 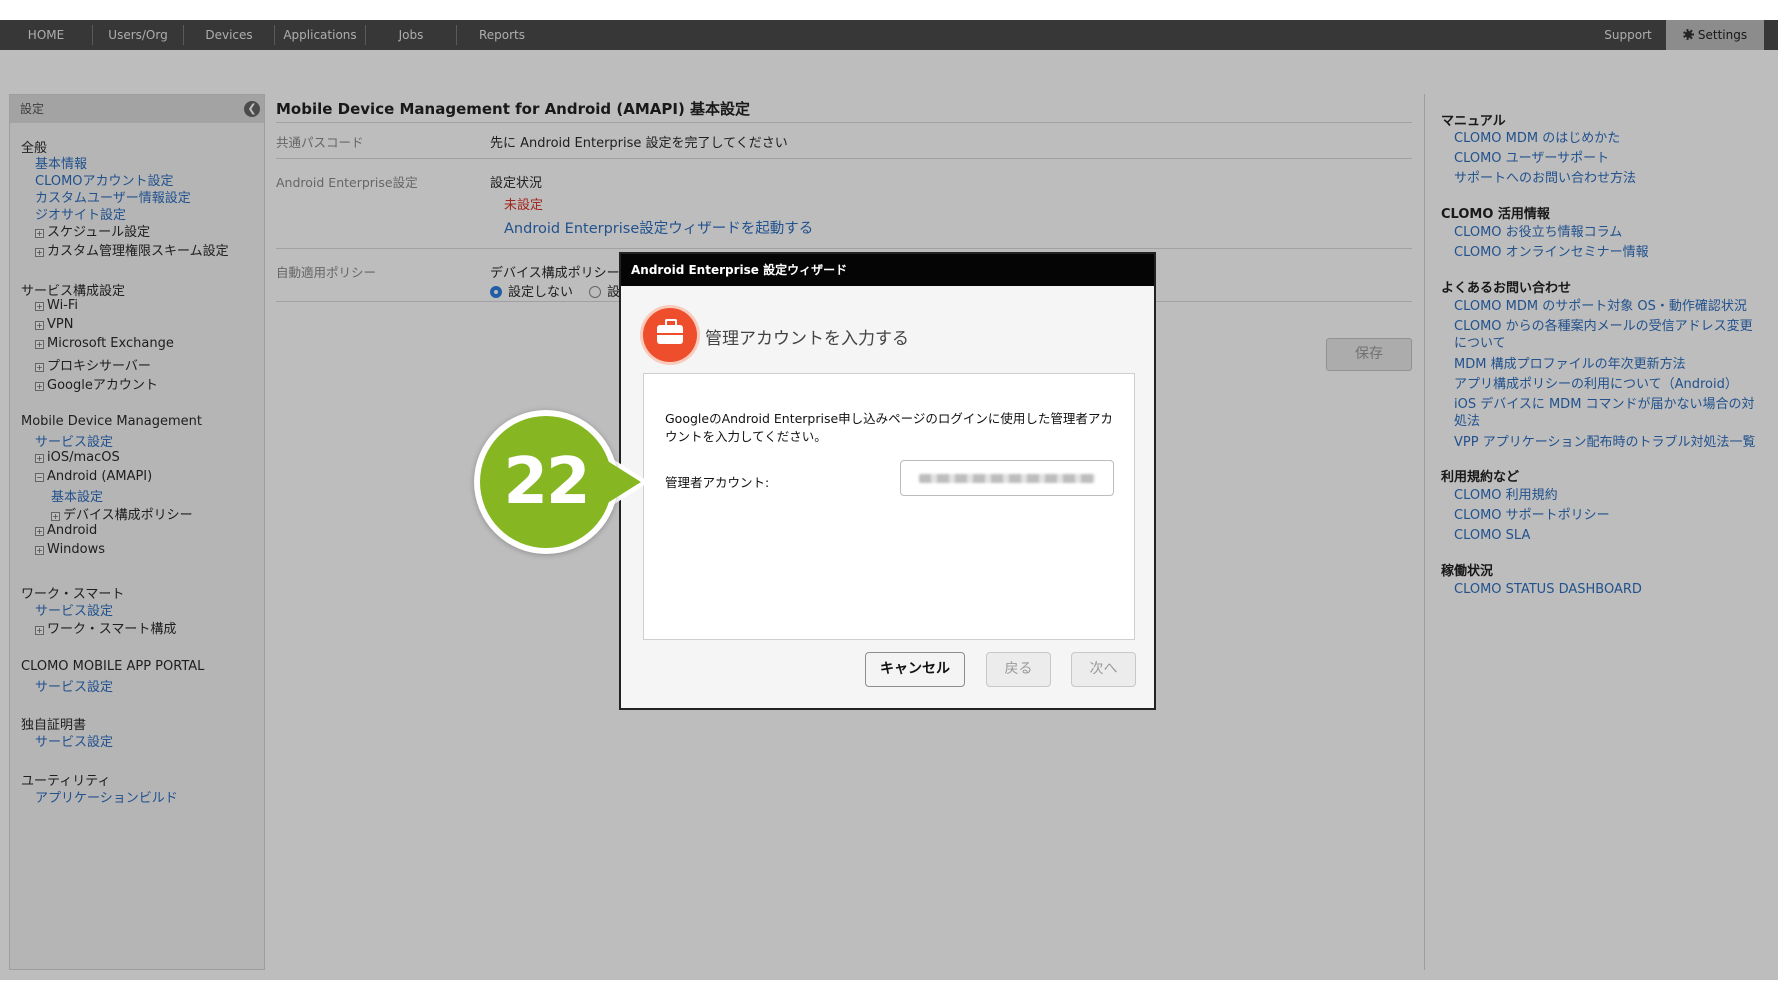 I want to click on cancel-button: キャンセル, so click(x=915, y=669).